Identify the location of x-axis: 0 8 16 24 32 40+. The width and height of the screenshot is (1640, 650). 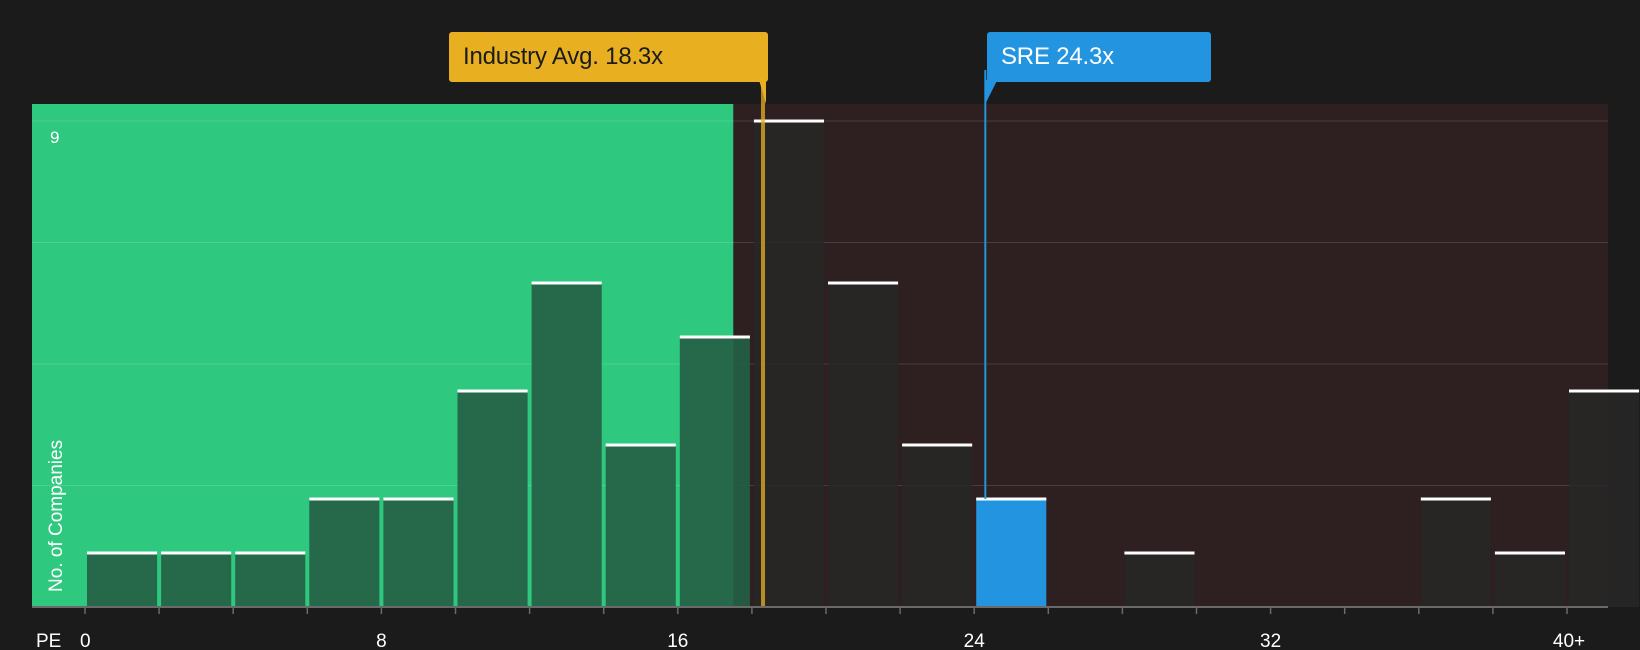
(820, 628).